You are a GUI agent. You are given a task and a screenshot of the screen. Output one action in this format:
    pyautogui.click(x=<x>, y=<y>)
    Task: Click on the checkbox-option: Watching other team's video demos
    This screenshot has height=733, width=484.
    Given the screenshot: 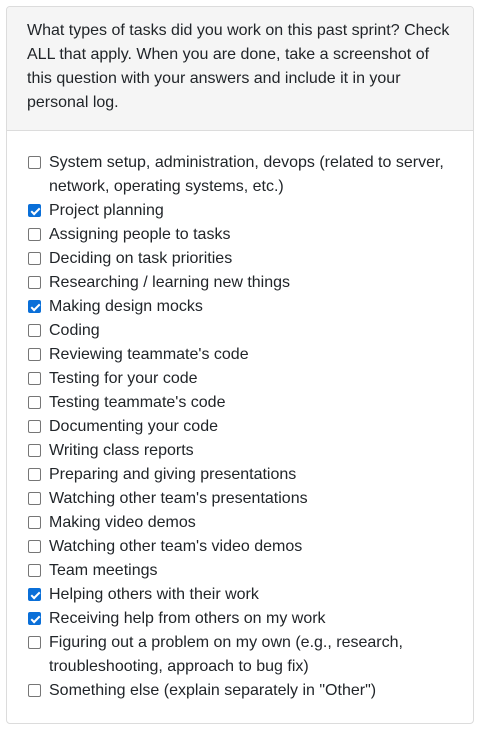 What is the action you would take?
    pyautogui.click(x=241, y=547)
    